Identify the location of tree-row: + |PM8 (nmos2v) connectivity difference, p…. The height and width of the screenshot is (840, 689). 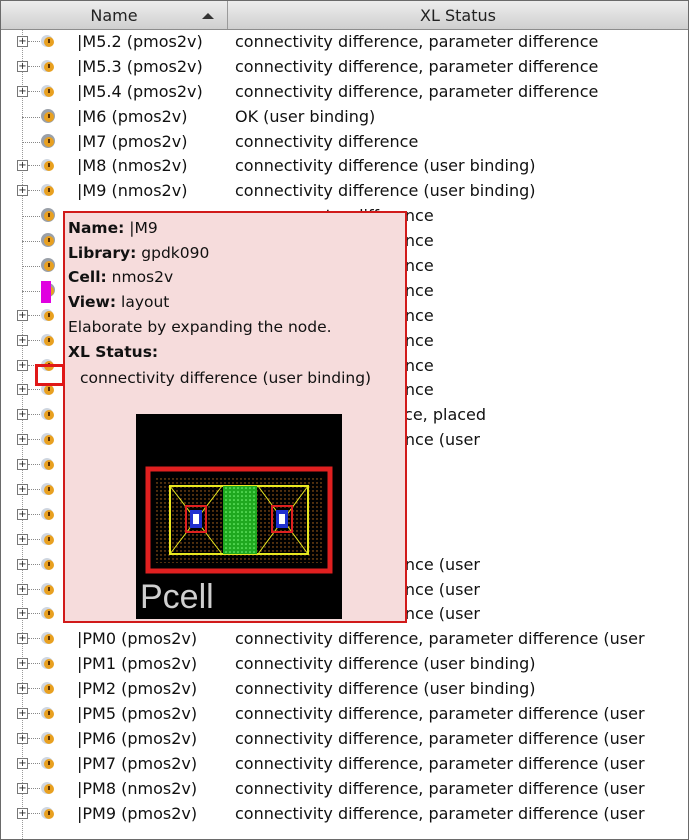
(344, 789).